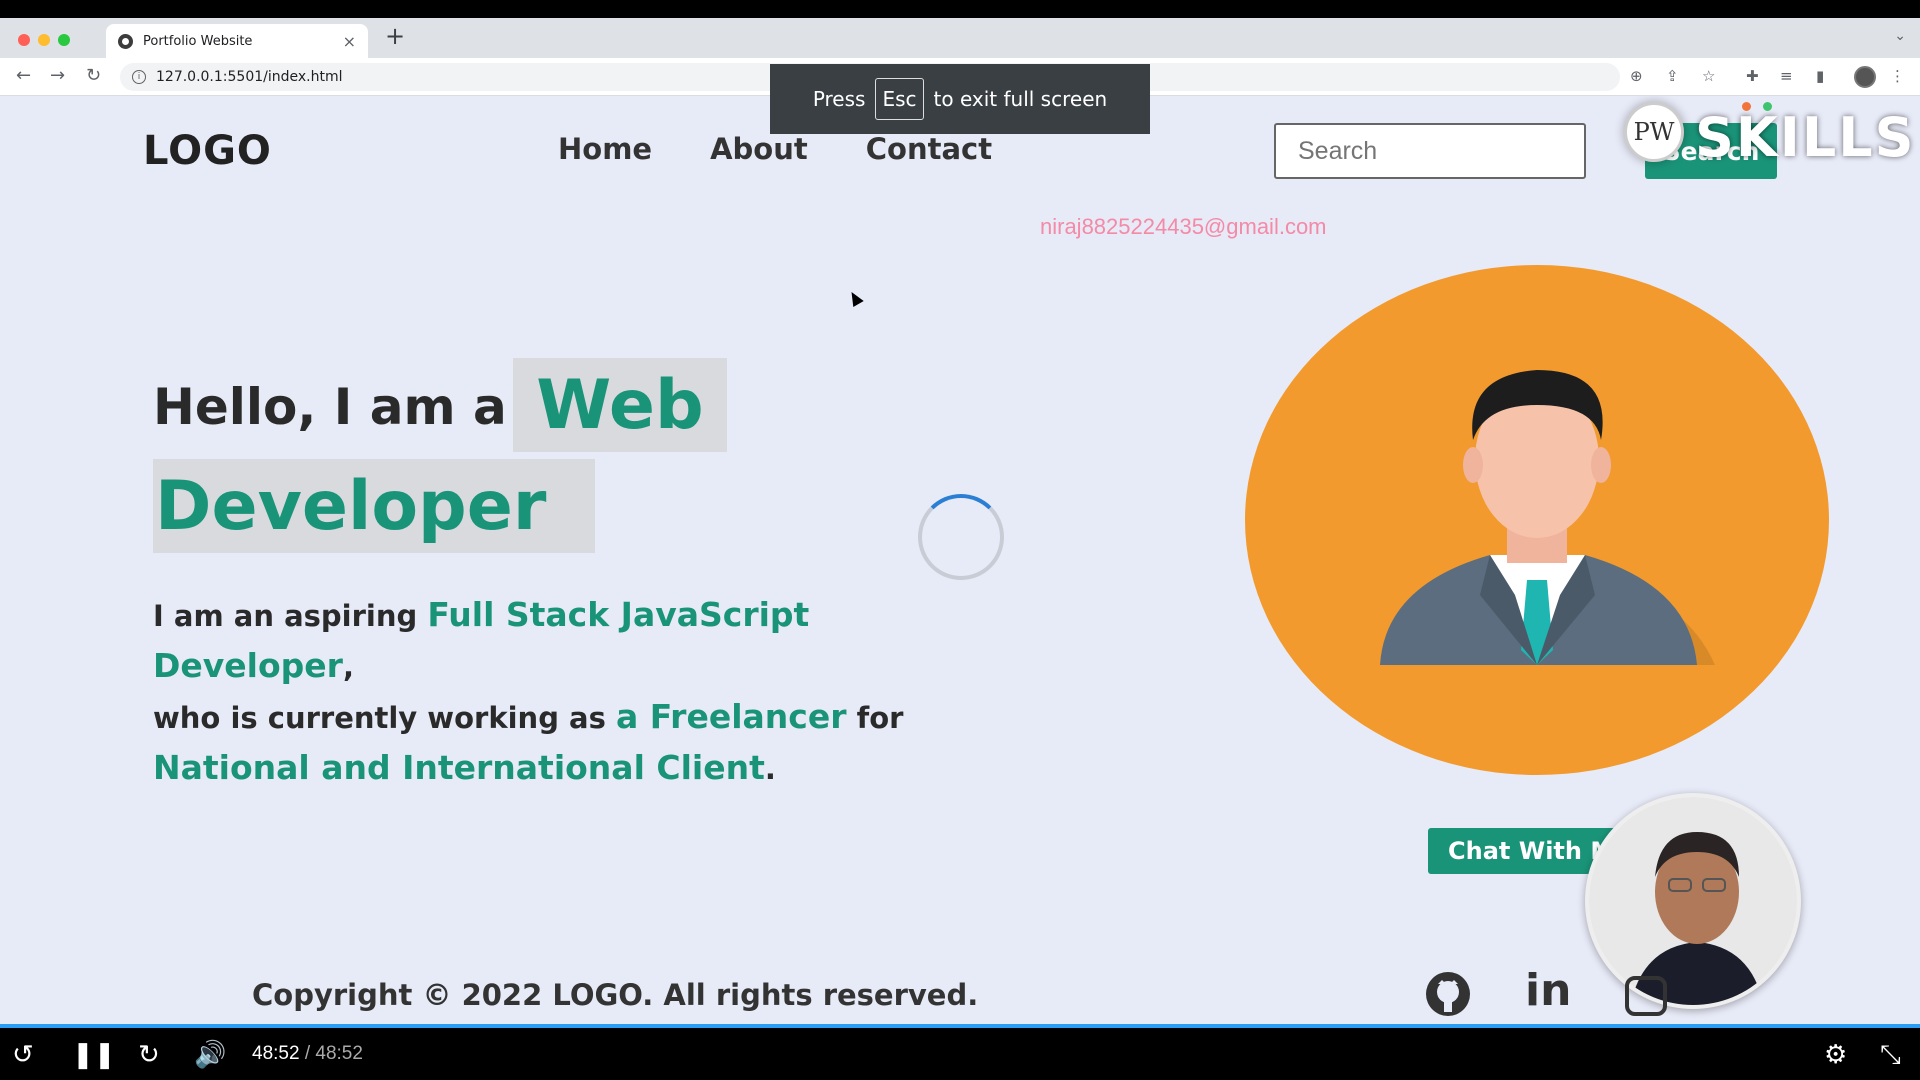 The height and width of the screenshot is (1080, 1920). What do you see at coordinates (1752, 76) in the screenshot?
I see `extensions-icon: ✚` at bounding box center [1752, 76].